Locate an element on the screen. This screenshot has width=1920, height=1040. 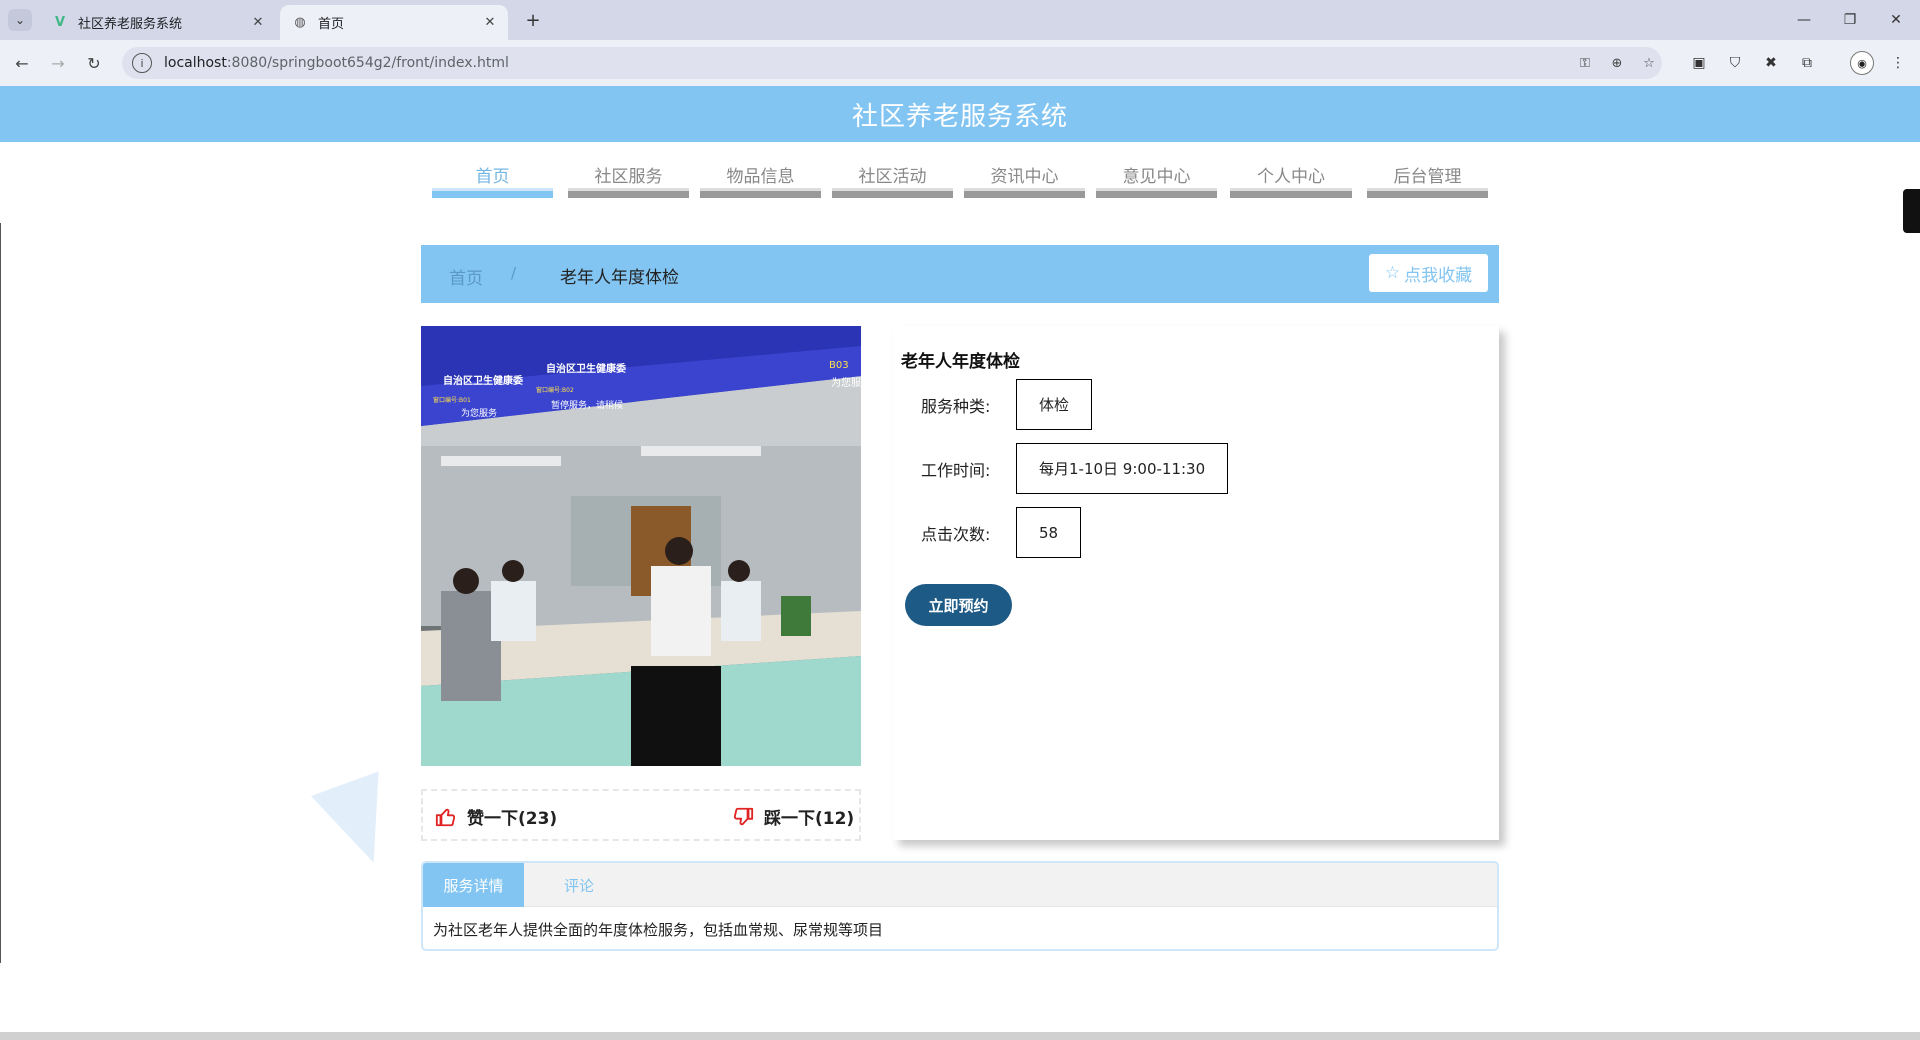
url-path: :8080/springboot654g2/front/index.html is located at coordinates (367, 63).